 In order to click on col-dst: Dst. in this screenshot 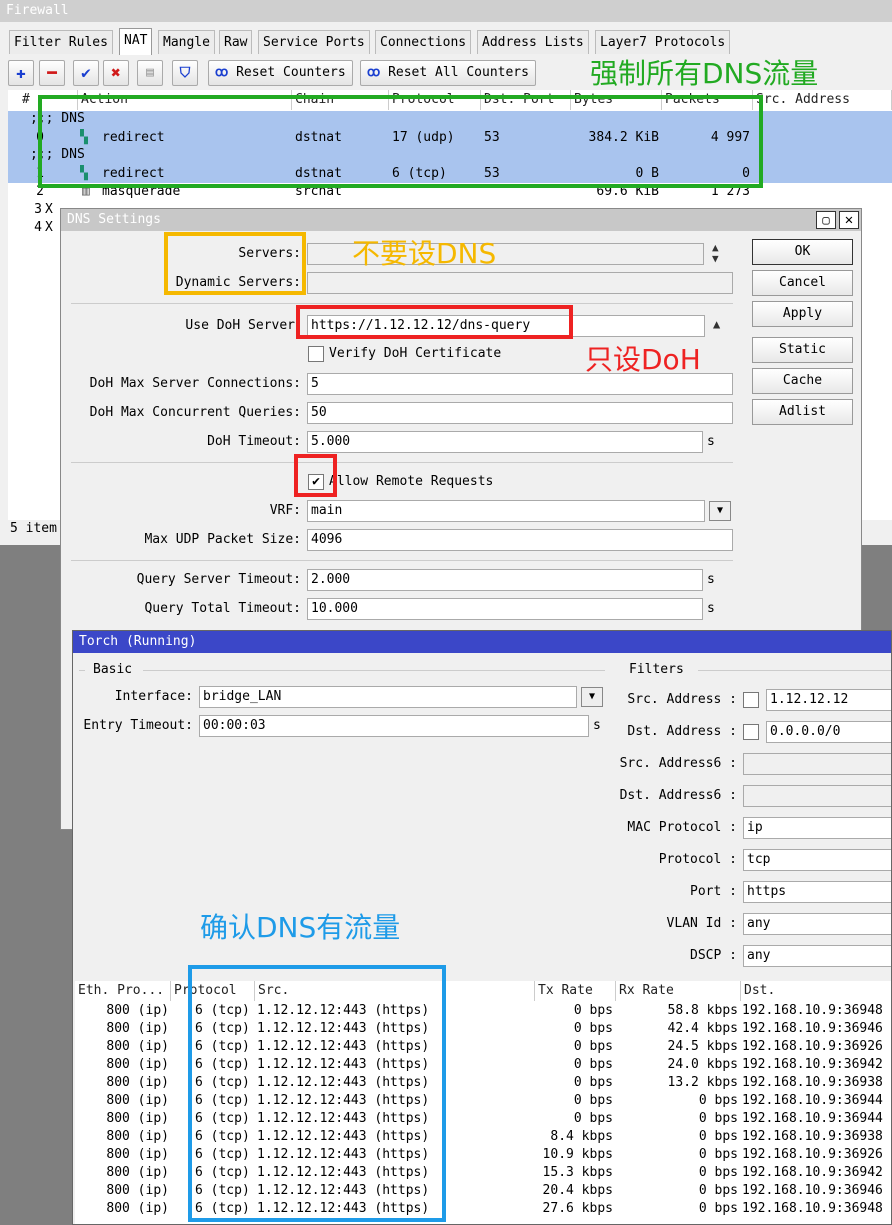, I will do `click(816, 991)`.